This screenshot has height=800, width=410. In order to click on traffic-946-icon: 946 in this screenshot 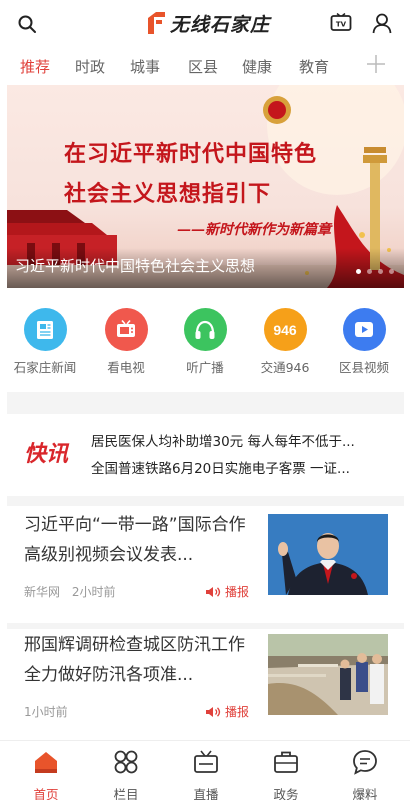, I will do `click(285, 329)`.